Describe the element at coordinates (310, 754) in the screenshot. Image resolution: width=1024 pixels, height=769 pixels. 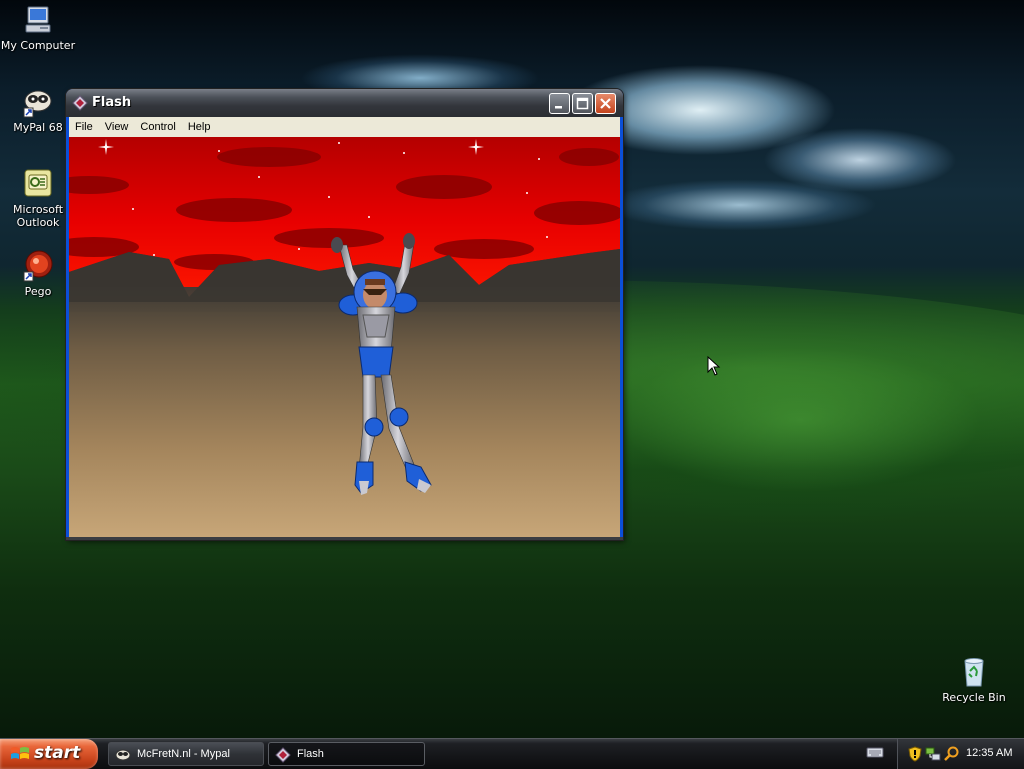
I see `taskbar-item-label: Flash` at that location.